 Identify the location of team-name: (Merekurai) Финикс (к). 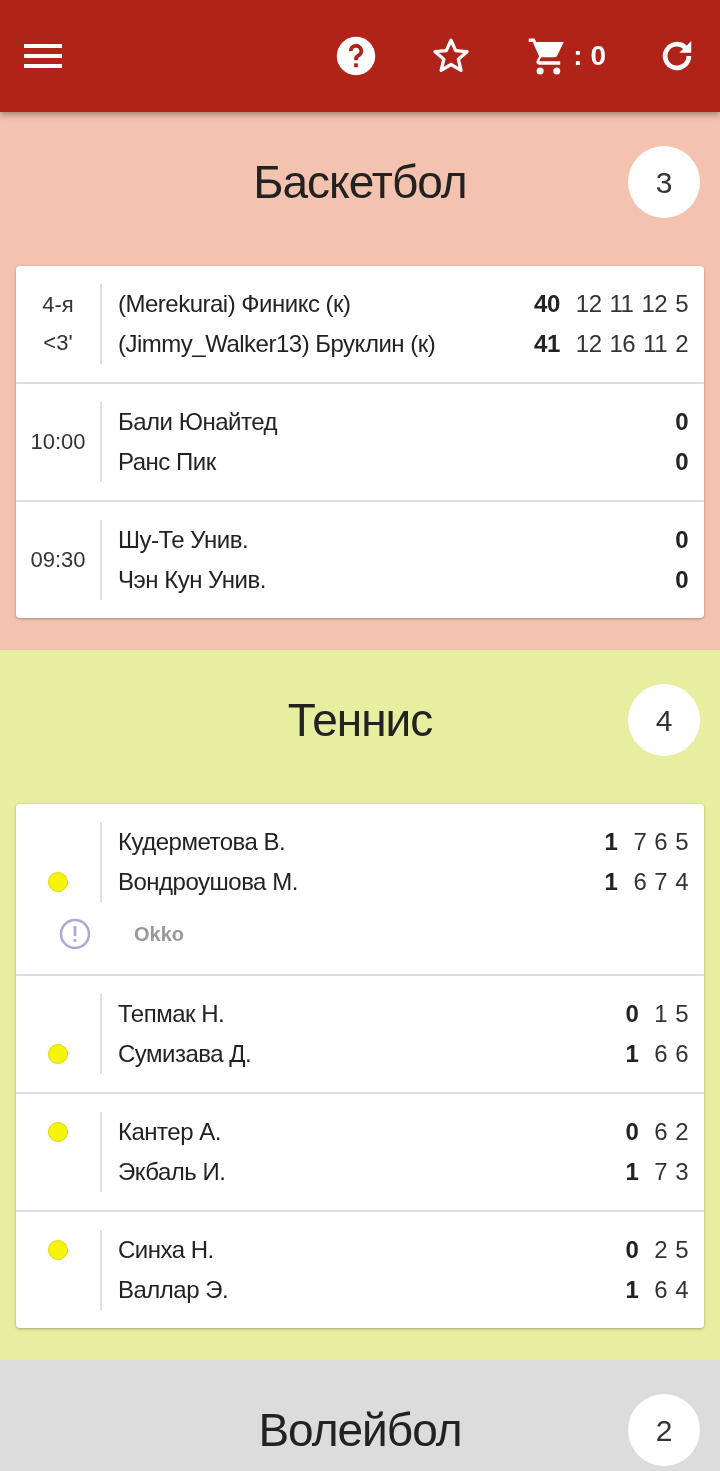
(235, 304).